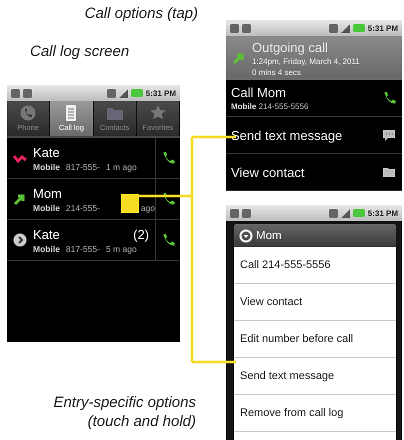 The height and width of the screenshot is (440, 404). What do you see at coordinates (141, 13) in the screenshot?
I see `caption: Call options (tap)` at bounding box center [141, 13].